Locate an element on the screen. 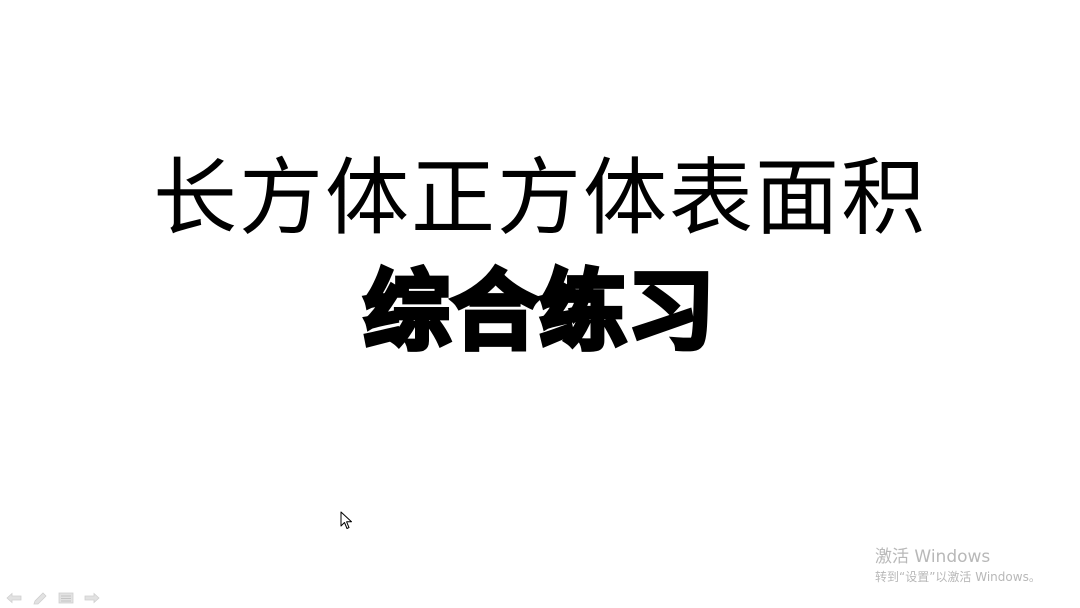  mouse-pointer-icon is located at coordinates (347, 521).